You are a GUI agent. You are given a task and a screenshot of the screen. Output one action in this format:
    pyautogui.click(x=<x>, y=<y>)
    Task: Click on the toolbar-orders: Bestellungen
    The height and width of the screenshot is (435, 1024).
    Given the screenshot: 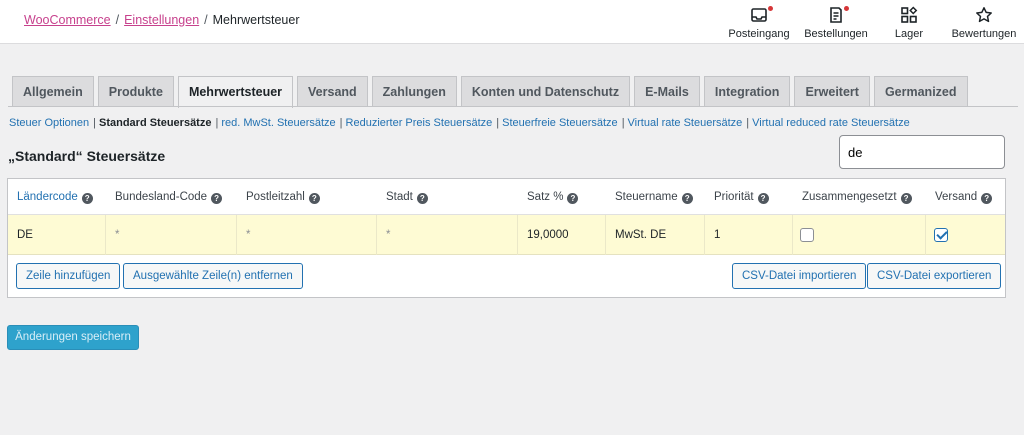 What is the action you would take?
    pyautogui.click(x=836, y=24)
    